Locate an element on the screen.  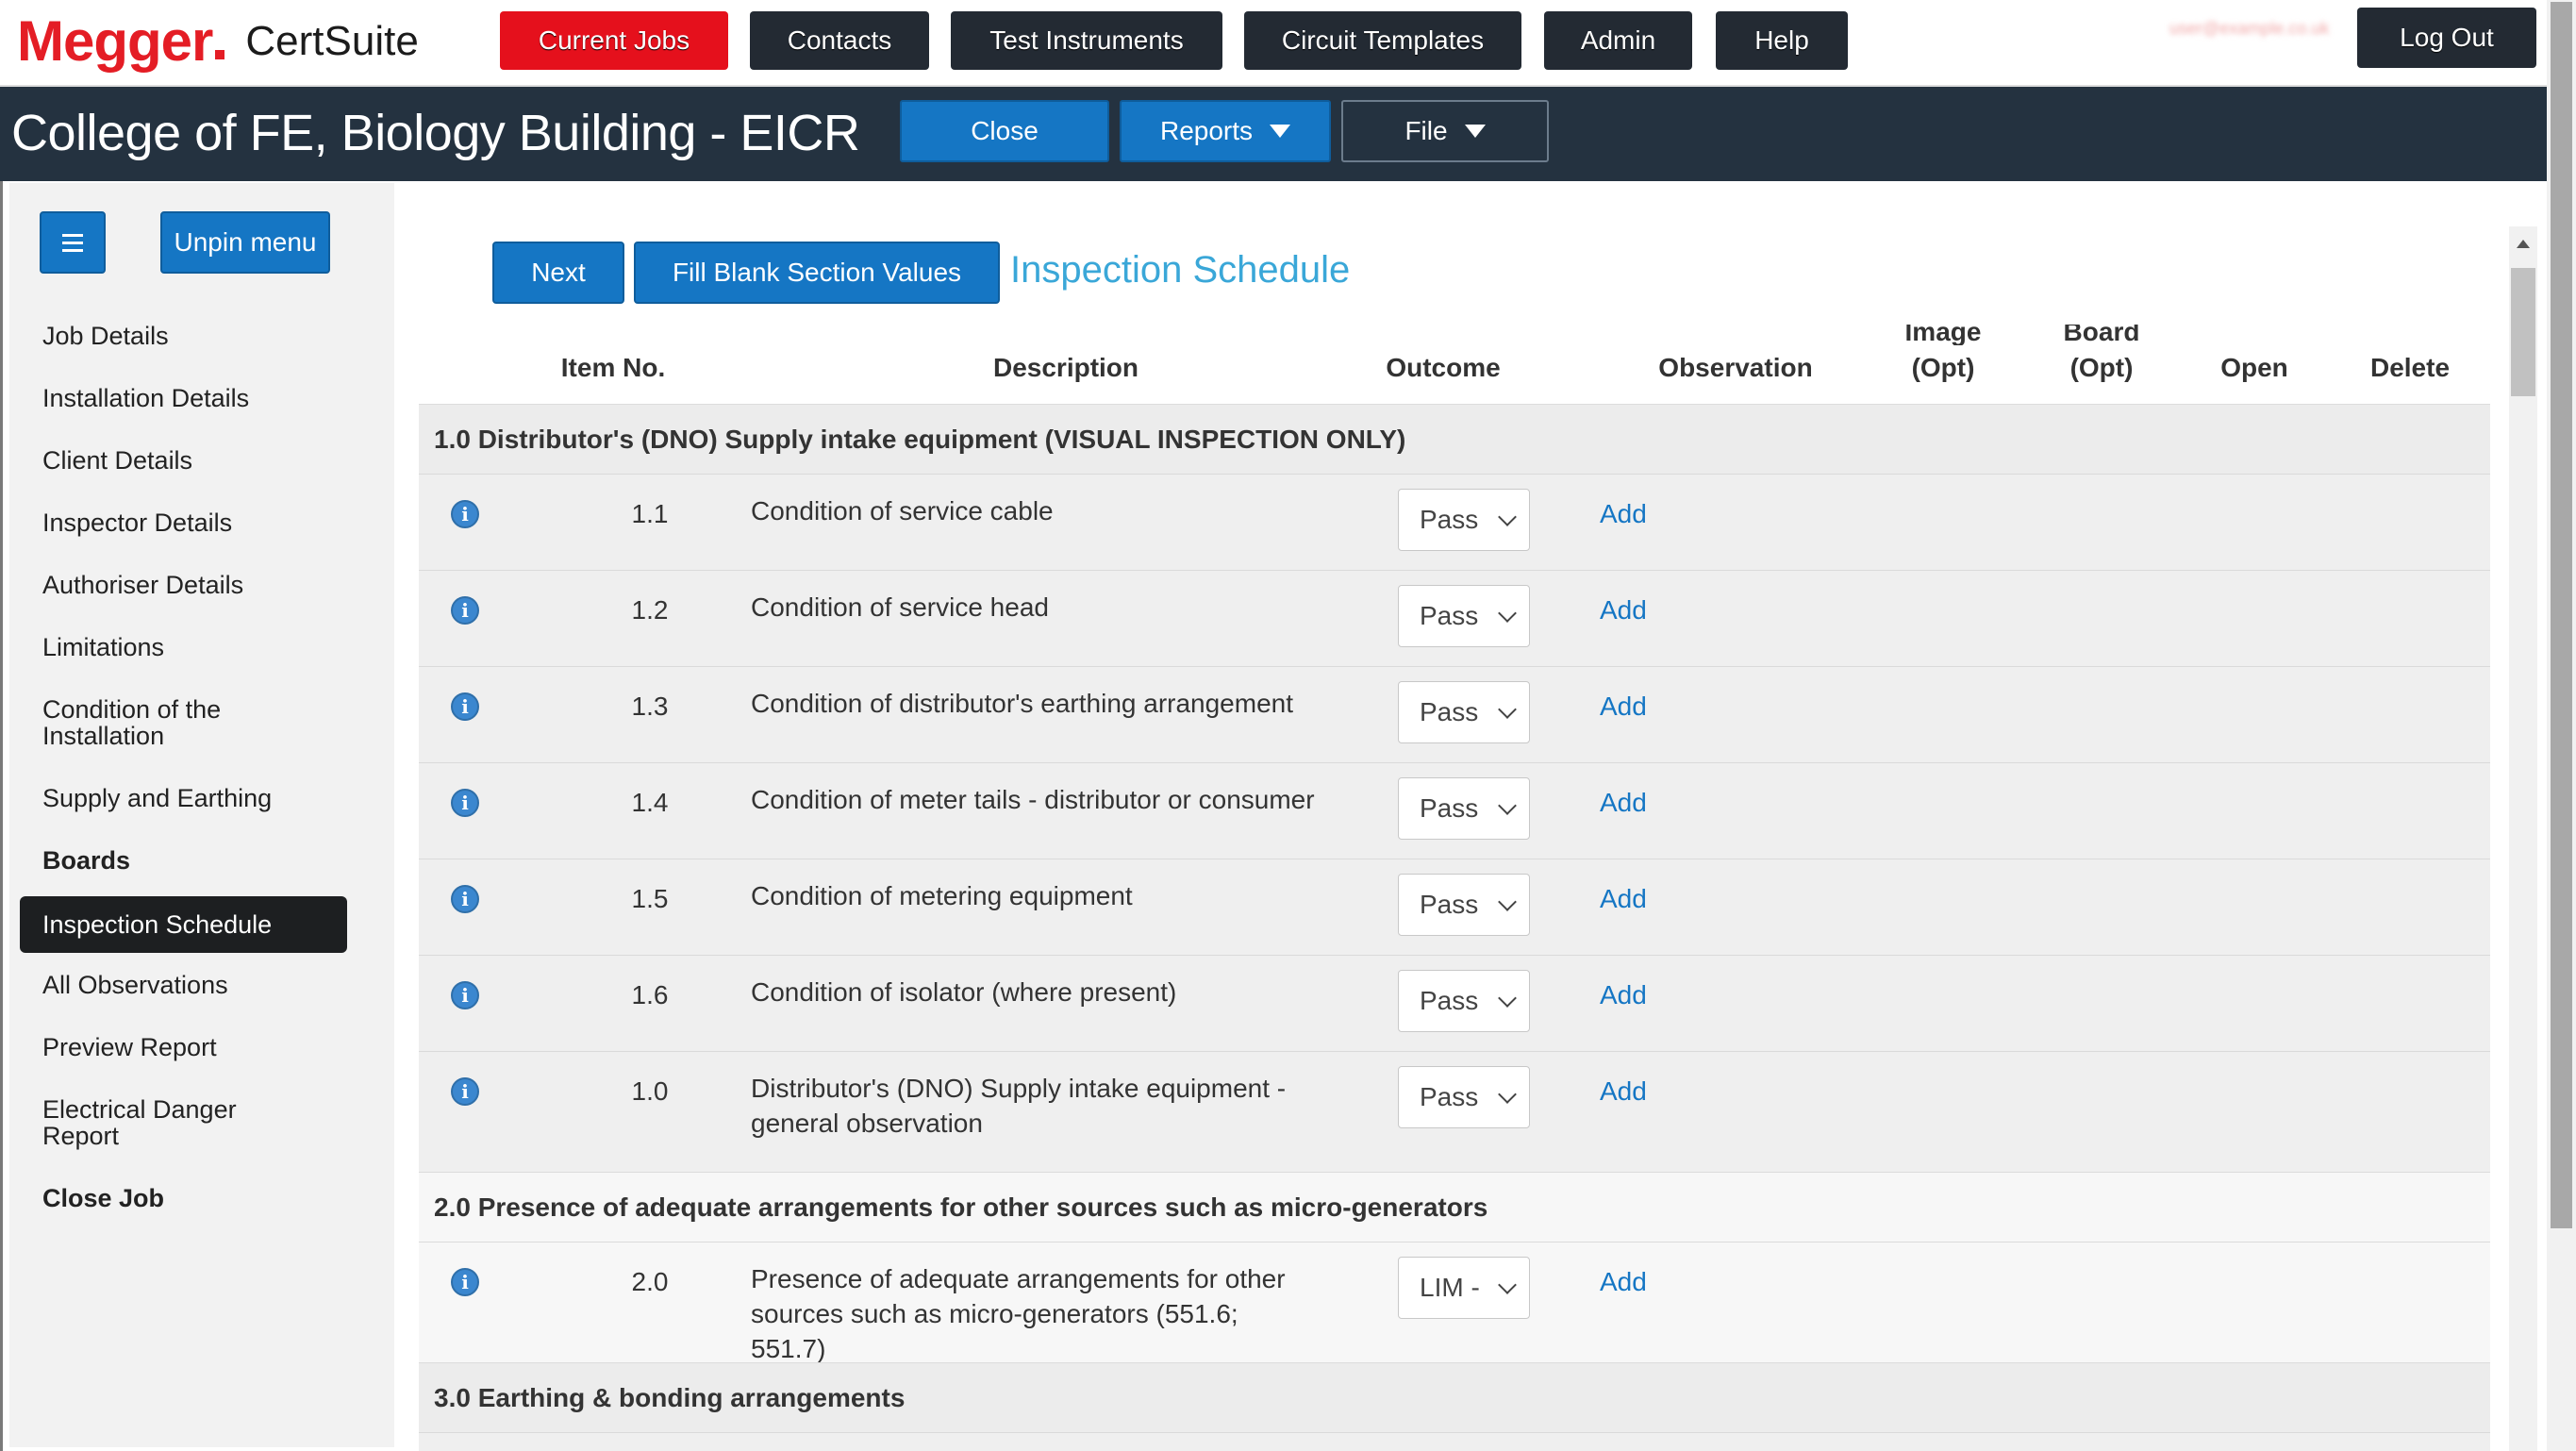
sidebar-item-inspection-schedule: Inspection Schedule is located at coordinates (184, 924).